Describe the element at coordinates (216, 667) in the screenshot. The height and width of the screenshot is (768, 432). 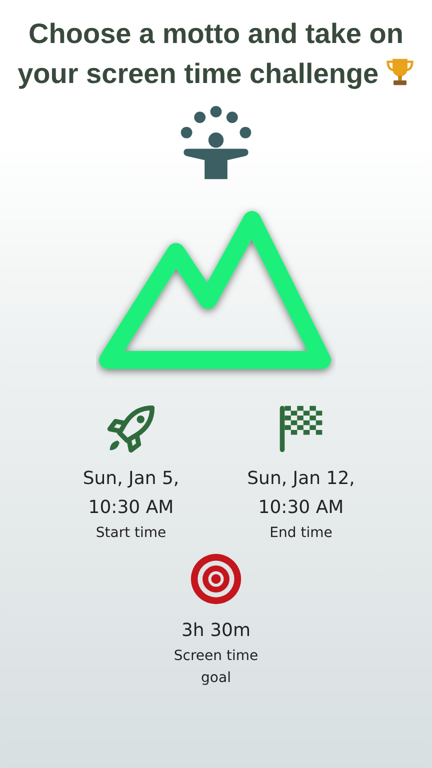
I see `stat-label: Screen time goal` at that location.